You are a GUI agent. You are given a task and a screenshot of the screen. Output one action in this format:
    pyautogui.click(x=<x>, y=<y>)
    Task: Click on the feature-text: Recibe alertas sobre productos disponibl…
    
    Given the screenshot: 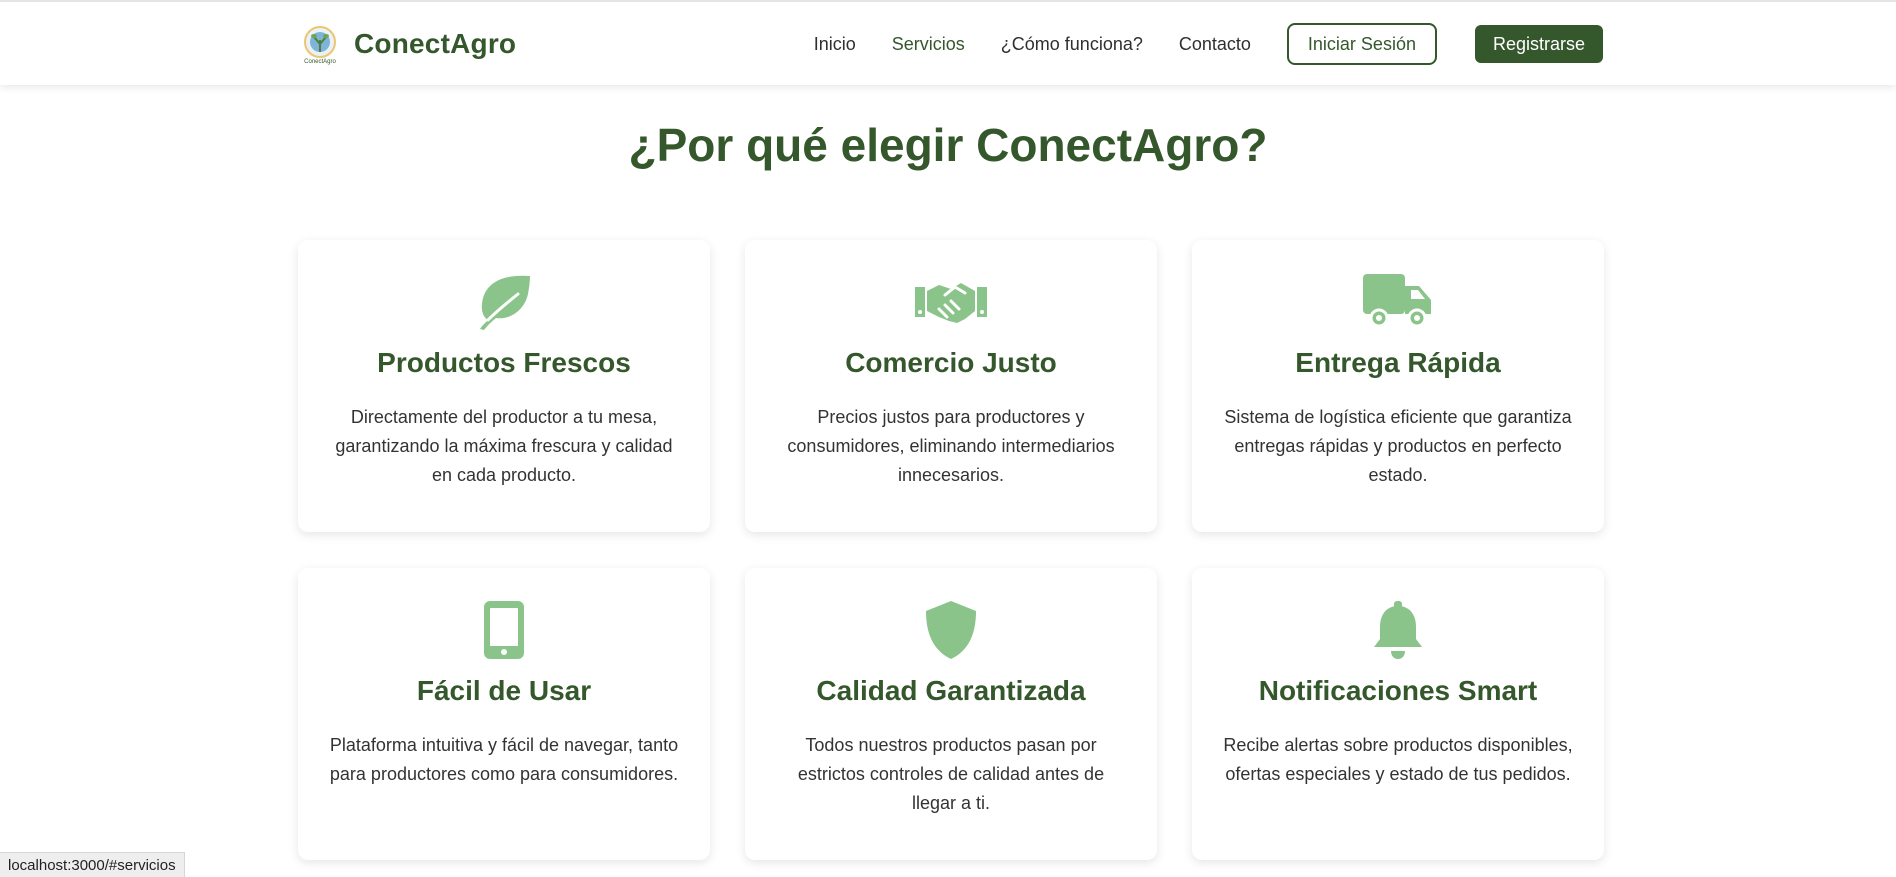 What is the action you would take?
    pyautogui.click(x=1398, y=759)
    